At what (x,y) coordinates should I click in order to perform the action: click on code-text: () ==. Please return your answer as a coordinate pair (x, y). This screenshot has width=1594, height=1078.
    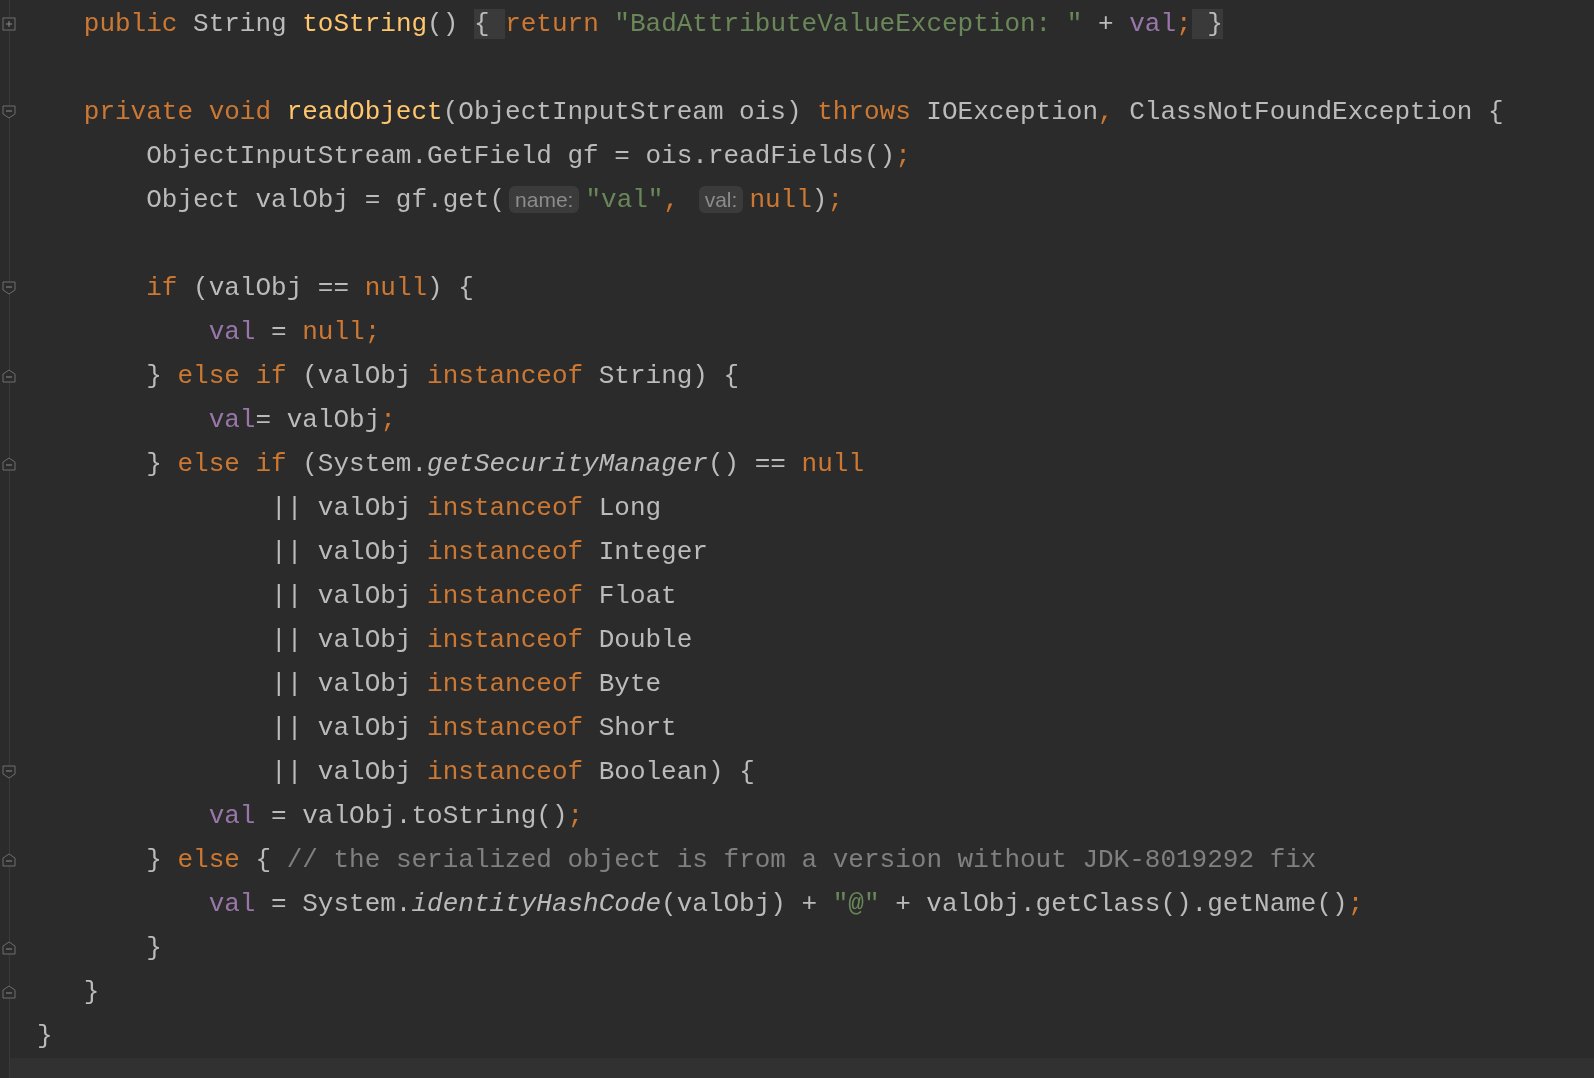
    Looking at the image, I should click on (747, 464).